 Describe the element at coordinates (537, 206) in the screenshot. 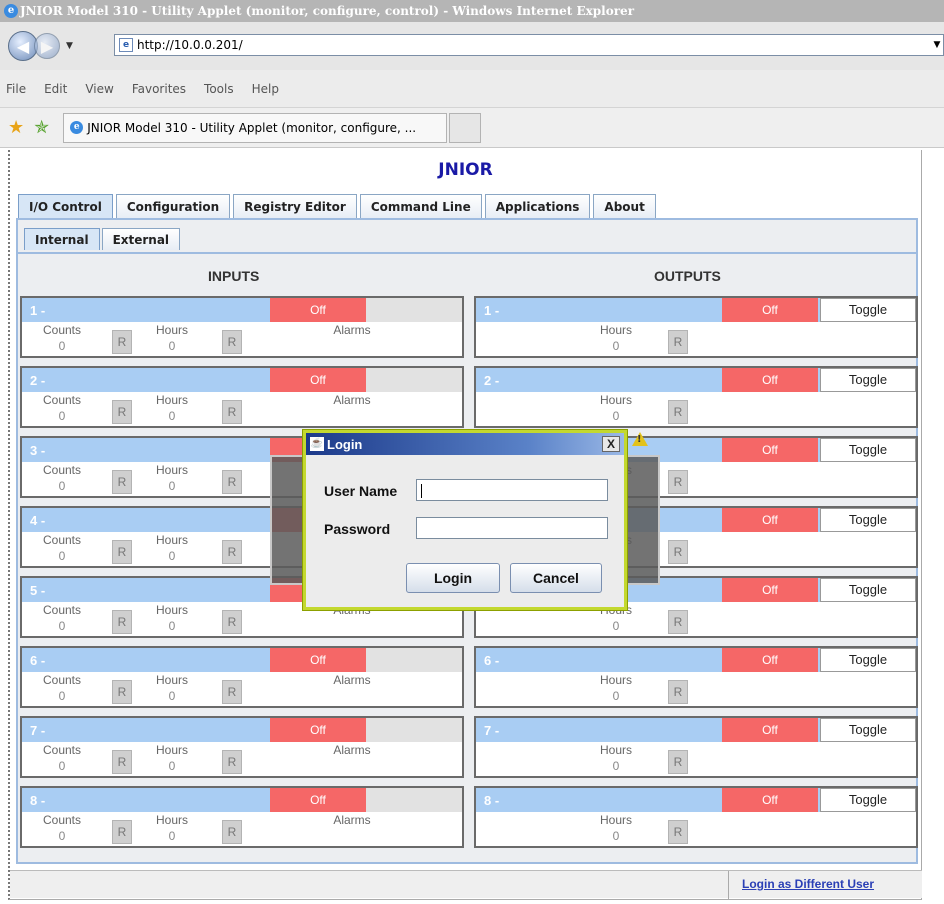

I see `tab-applications: Applications` at that location.